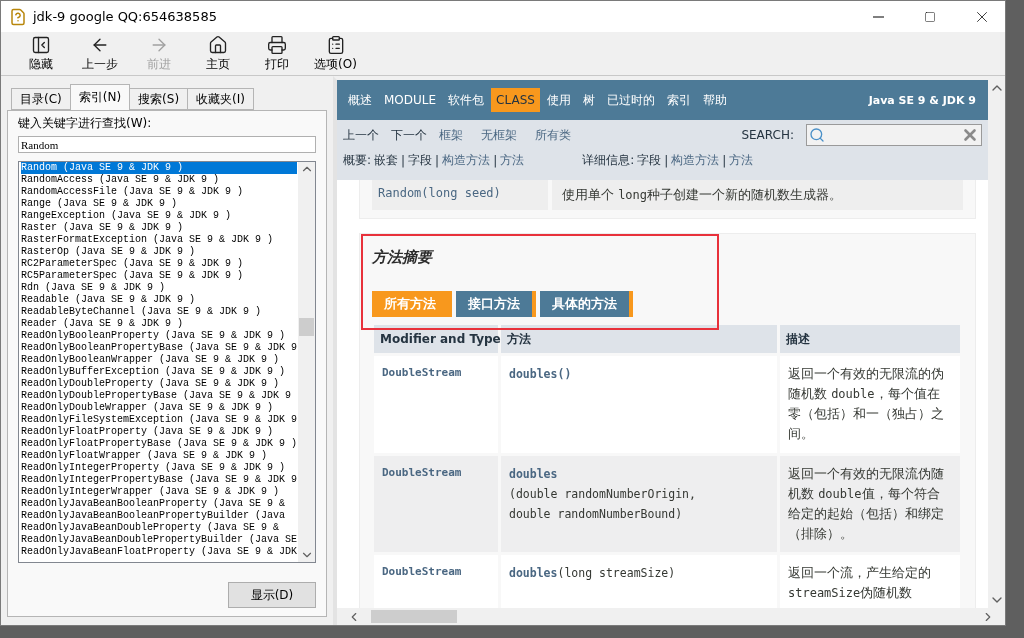 This screenshot has width=1024, height=638. Describe the element at coordinates (159, 456) in the screenshot. I see `index-item: ReadOnlyFloatWrapper (Java SE 9 & JDK 9 )` at that location.